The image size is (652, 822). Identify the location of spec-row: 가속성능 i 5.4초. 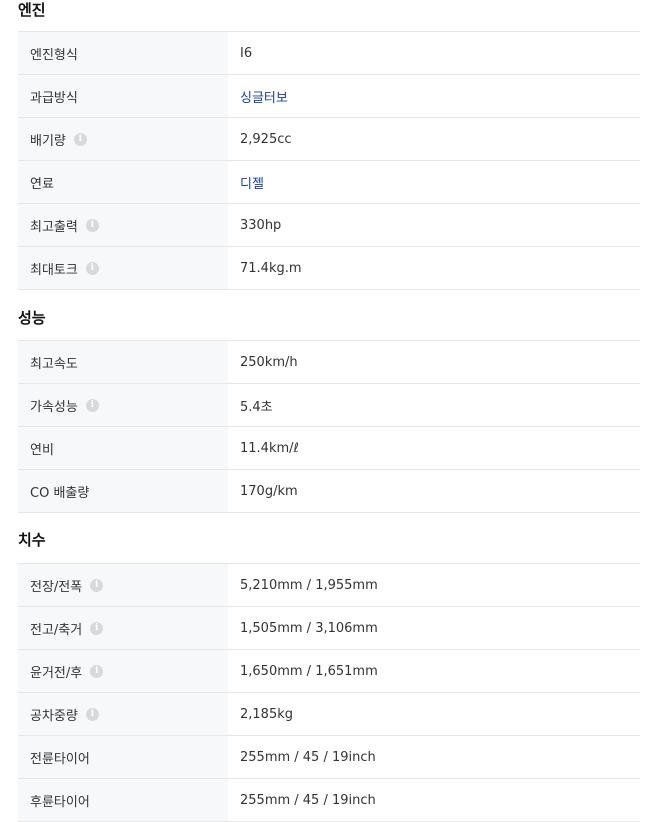
(329, 405).